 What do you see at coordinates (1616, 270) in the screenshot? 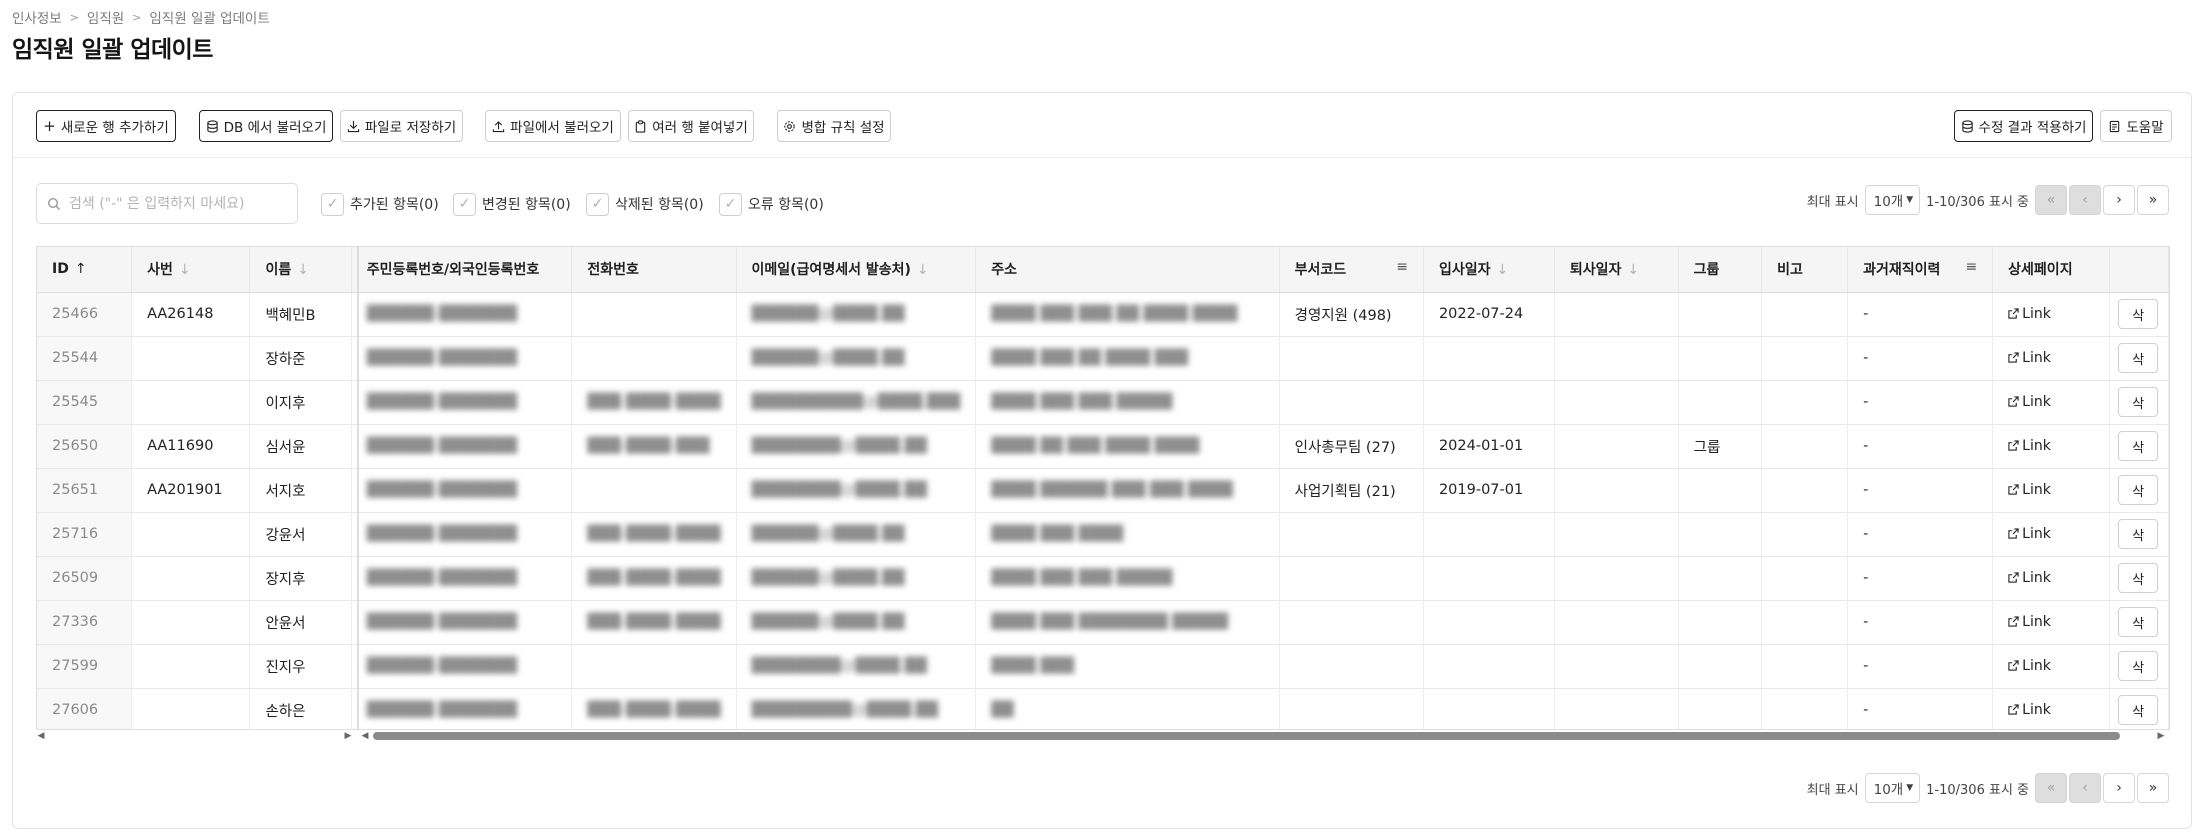
I see `col-header-leave: 퇴사일자 ↓` at bounding box center [1616, 270].